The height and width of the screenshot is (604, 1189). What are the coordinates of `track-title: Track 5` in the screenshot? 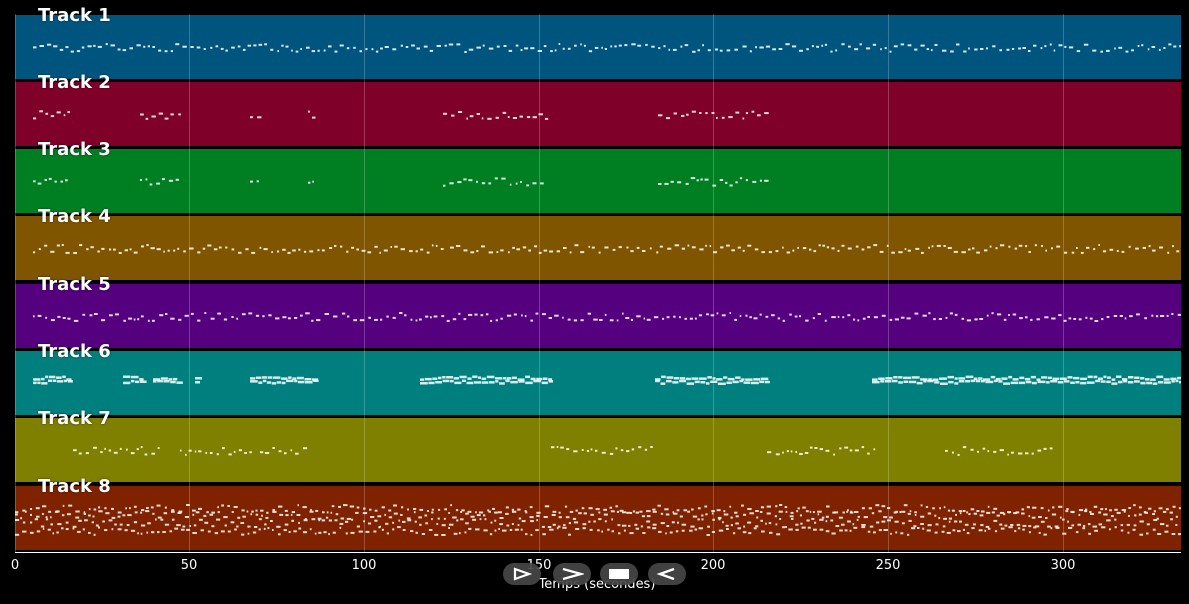 It's located at (74, 284).